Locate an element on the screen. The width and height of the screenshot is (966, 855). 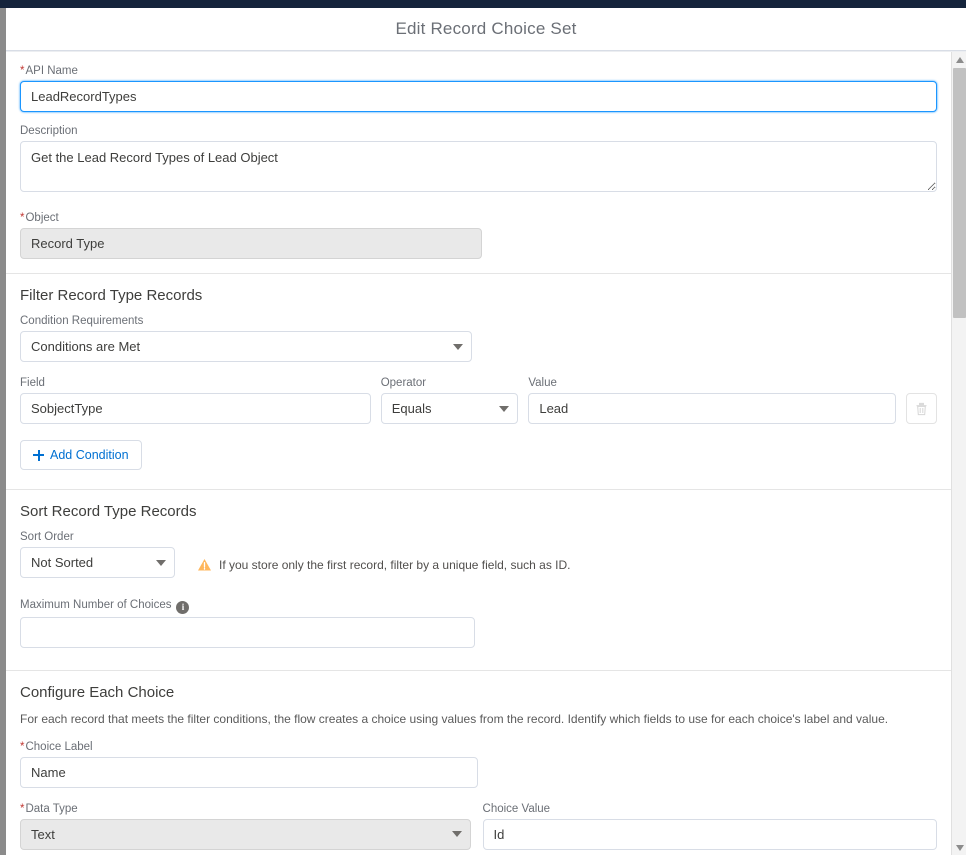
filter-value-label: Value is located at coordinates (542, 383).